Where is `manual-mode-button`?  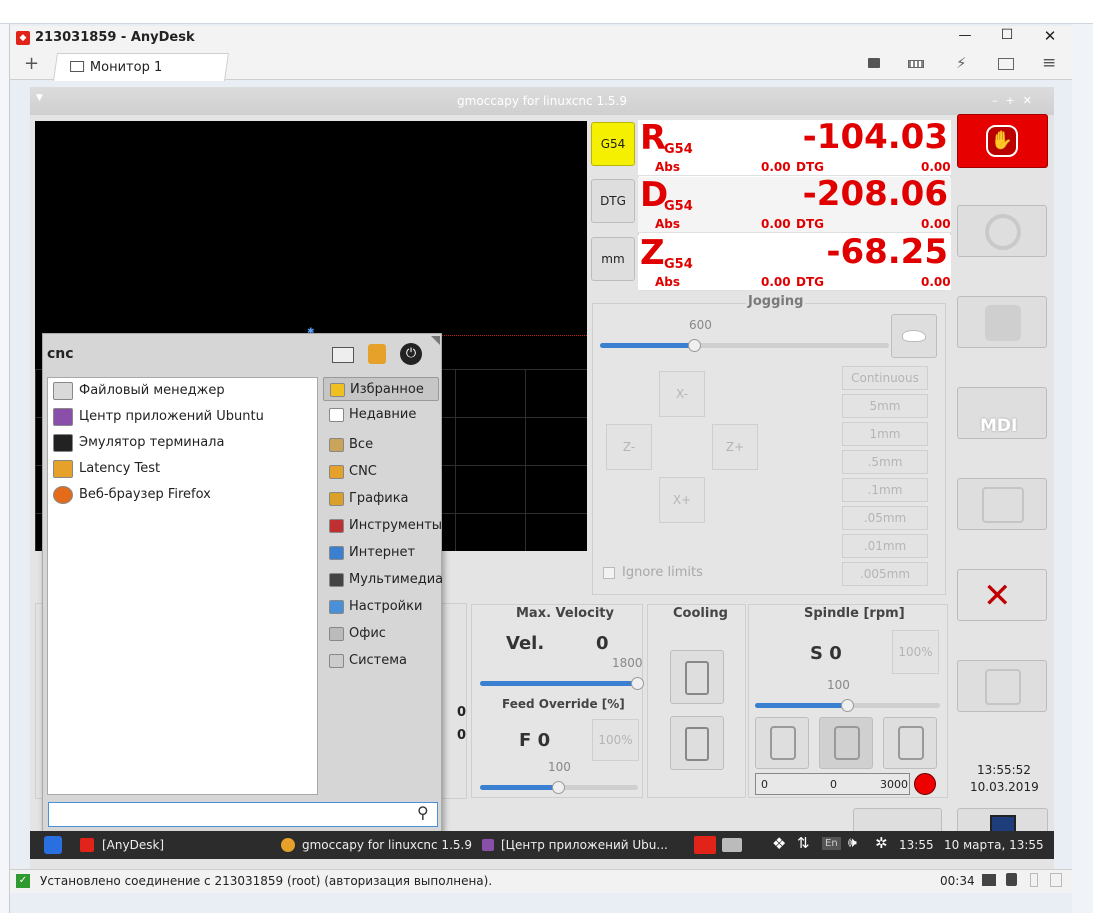
manual-mode-button is located at coordinates (1002, 322).